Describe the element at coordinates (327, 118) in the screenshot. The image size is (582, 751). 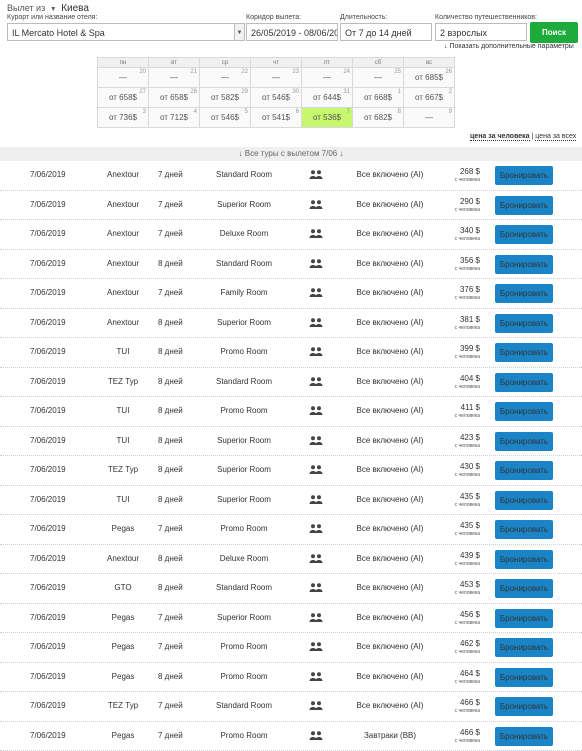
I see `calendar-day: 7от 536$` at that location.